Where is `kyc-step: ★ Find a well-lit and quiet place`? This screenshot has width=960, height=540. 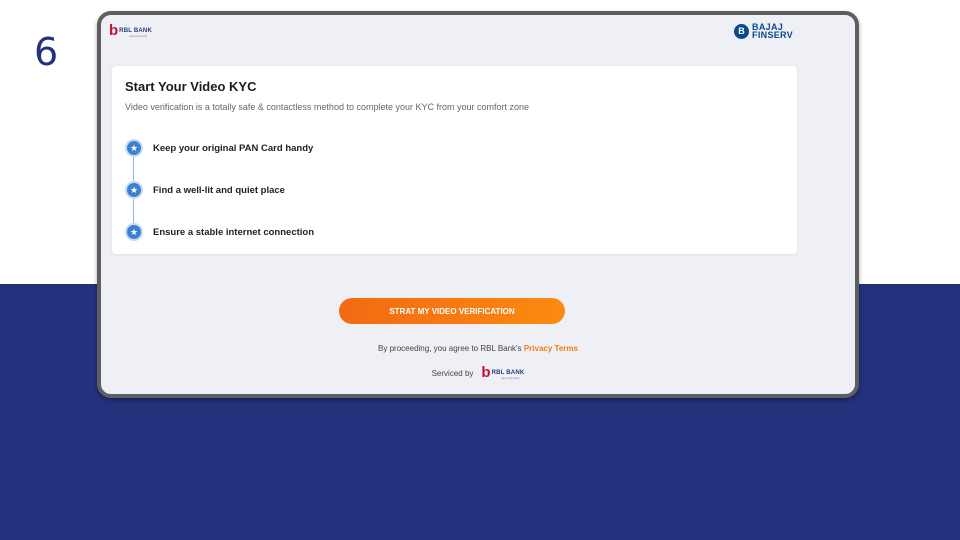 kyc-step: ★ Find a well-lit and quiet place is located at coordinates (205, 190).